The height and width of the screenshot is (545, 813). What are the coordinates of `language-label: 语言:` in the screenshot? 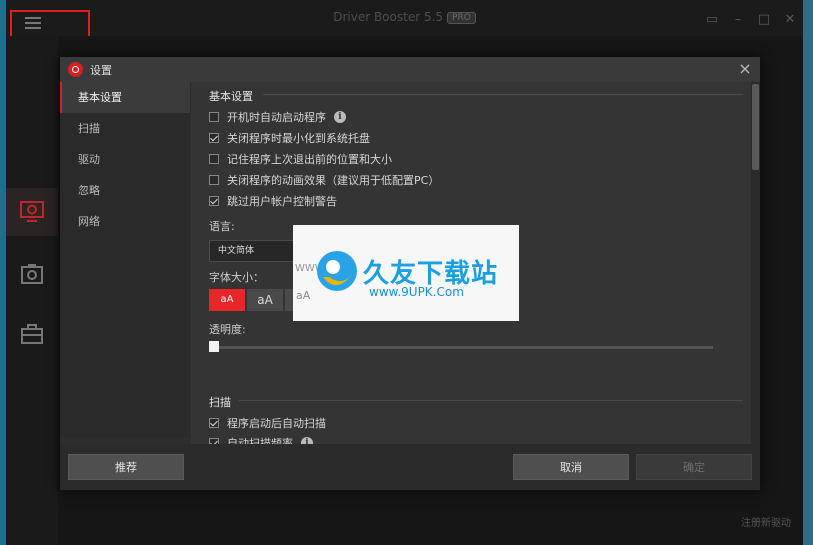 It's located at (222, 226).